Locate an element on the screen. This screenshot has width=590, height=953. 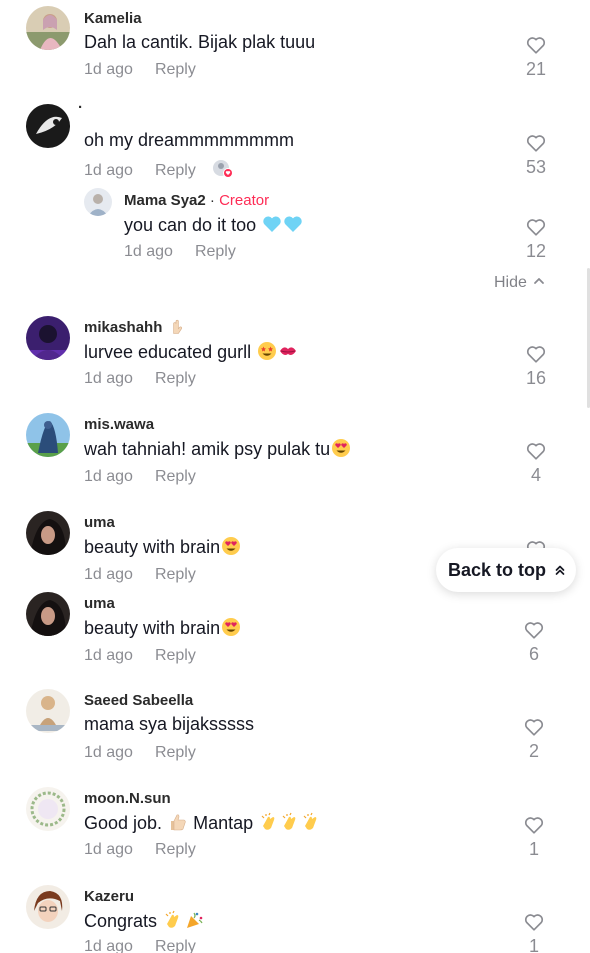
like-button: 21 is located at coordinates (536, 57).